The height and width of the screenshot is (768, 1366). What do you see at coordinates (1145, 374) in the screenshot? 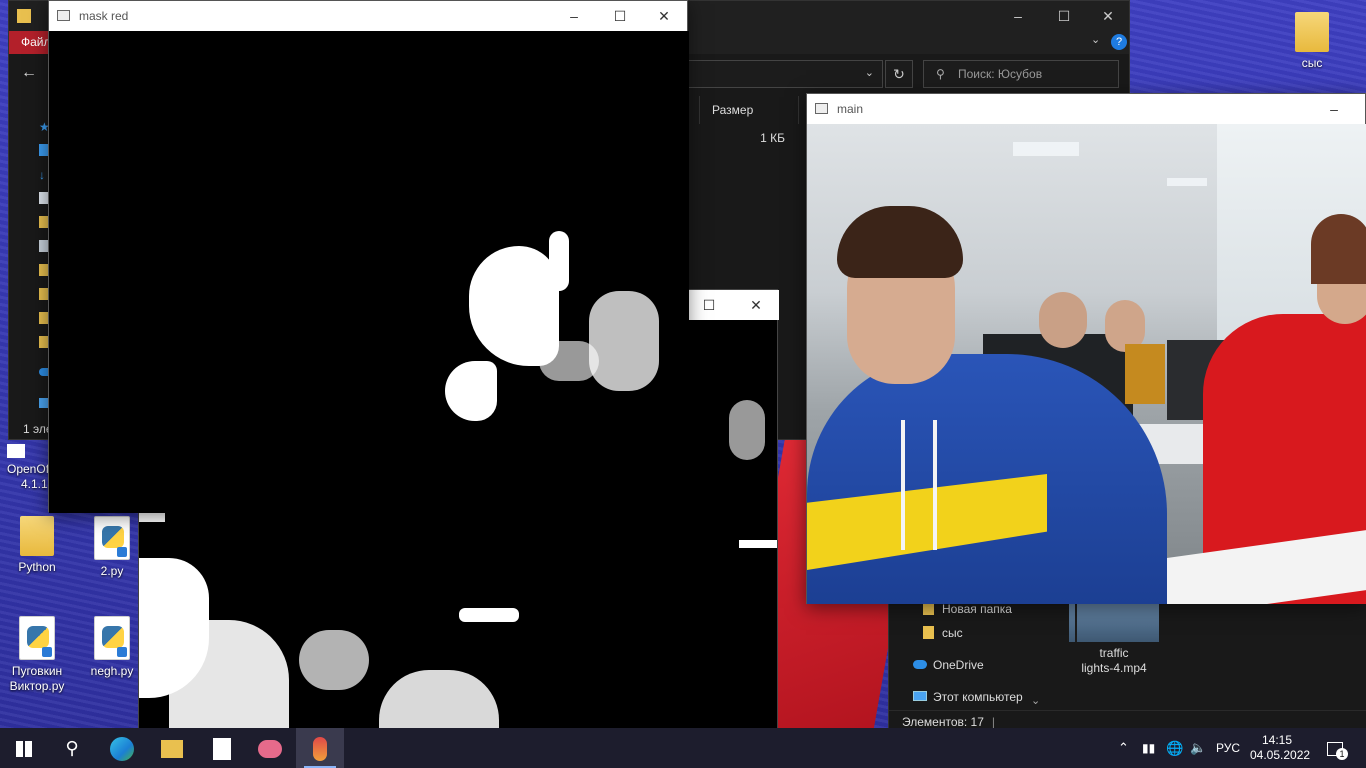
I see `student-shirt` at bounding box center [1145, 374].